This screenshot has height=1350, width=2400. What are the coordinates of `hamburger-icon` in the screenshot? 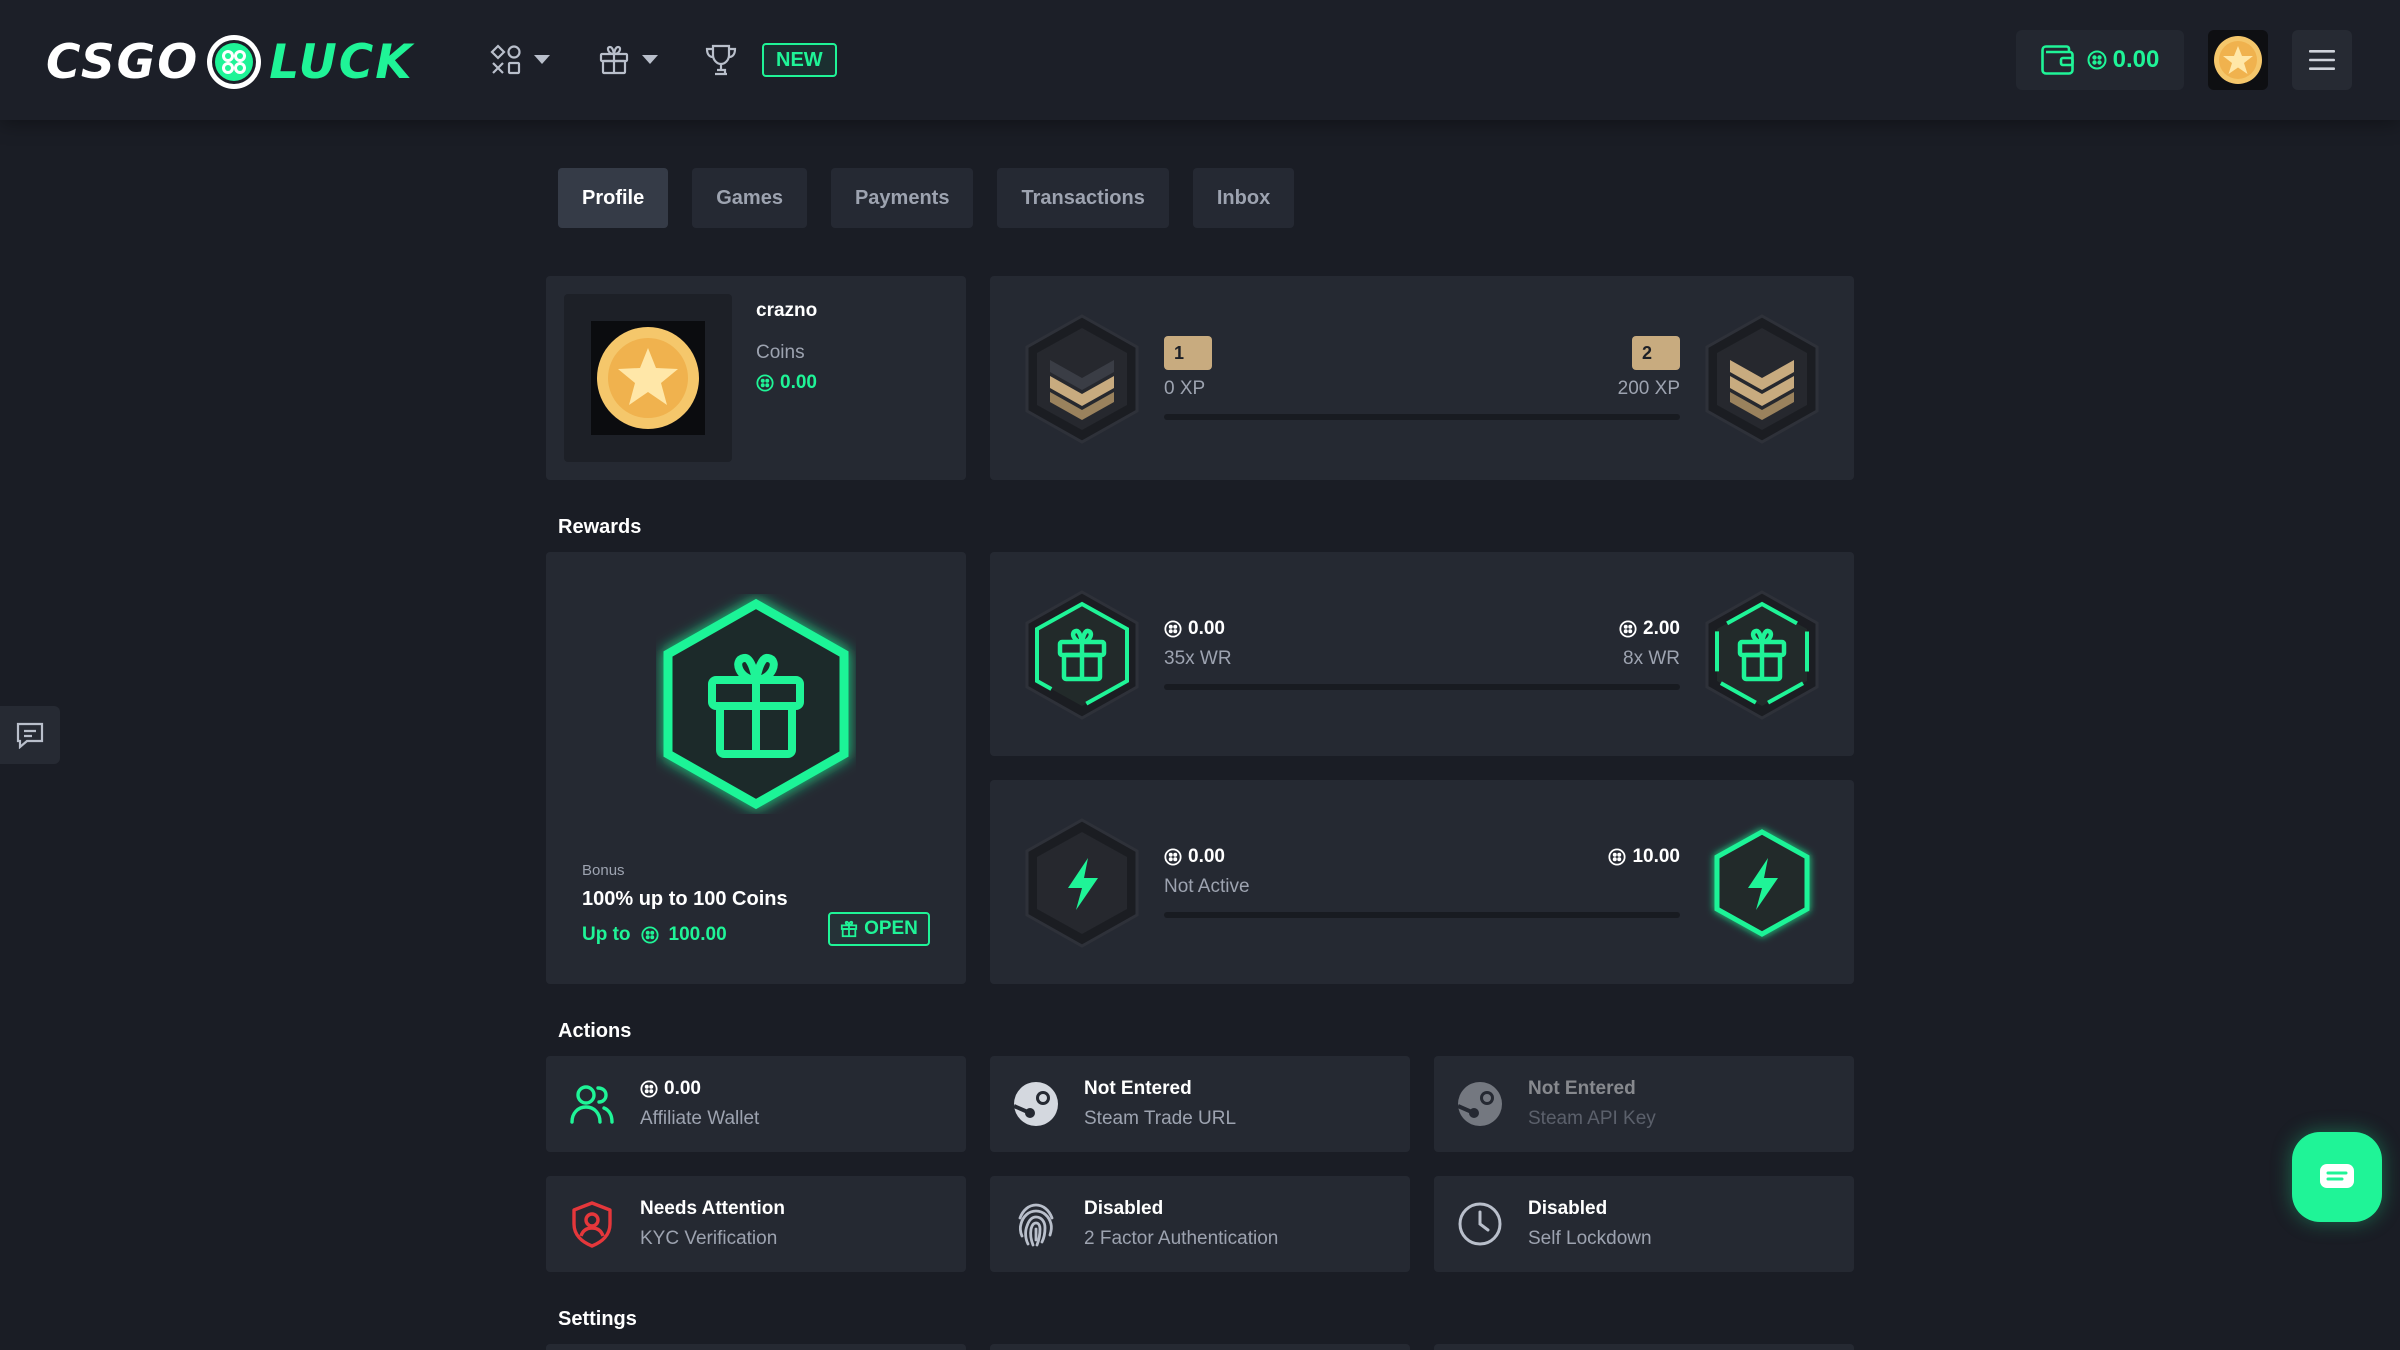 It's located at (2322, 60).